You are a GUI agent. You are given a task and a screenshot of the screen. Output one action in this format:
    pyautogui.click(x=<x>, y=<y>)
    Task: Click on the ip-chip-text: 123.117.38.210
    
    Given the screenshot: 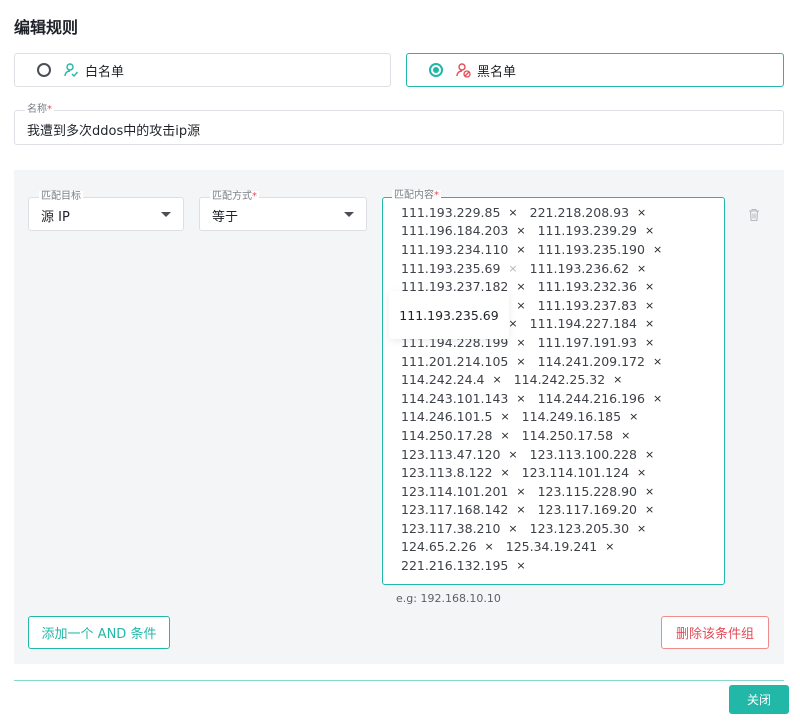 What is the action you would take?
    pyautogui.click(x=451, y=528)
    